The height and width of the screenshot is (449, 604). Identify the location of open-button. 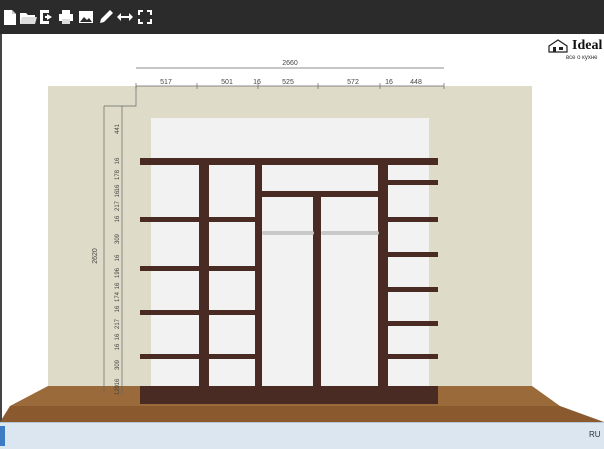
(28, 17).